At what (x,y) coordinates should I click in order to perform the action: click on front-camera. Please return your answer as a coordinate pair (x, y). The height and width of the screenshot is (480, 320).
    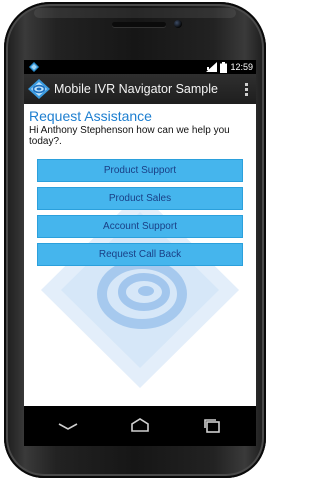
    Looking at the image, I should click on (178, 24).